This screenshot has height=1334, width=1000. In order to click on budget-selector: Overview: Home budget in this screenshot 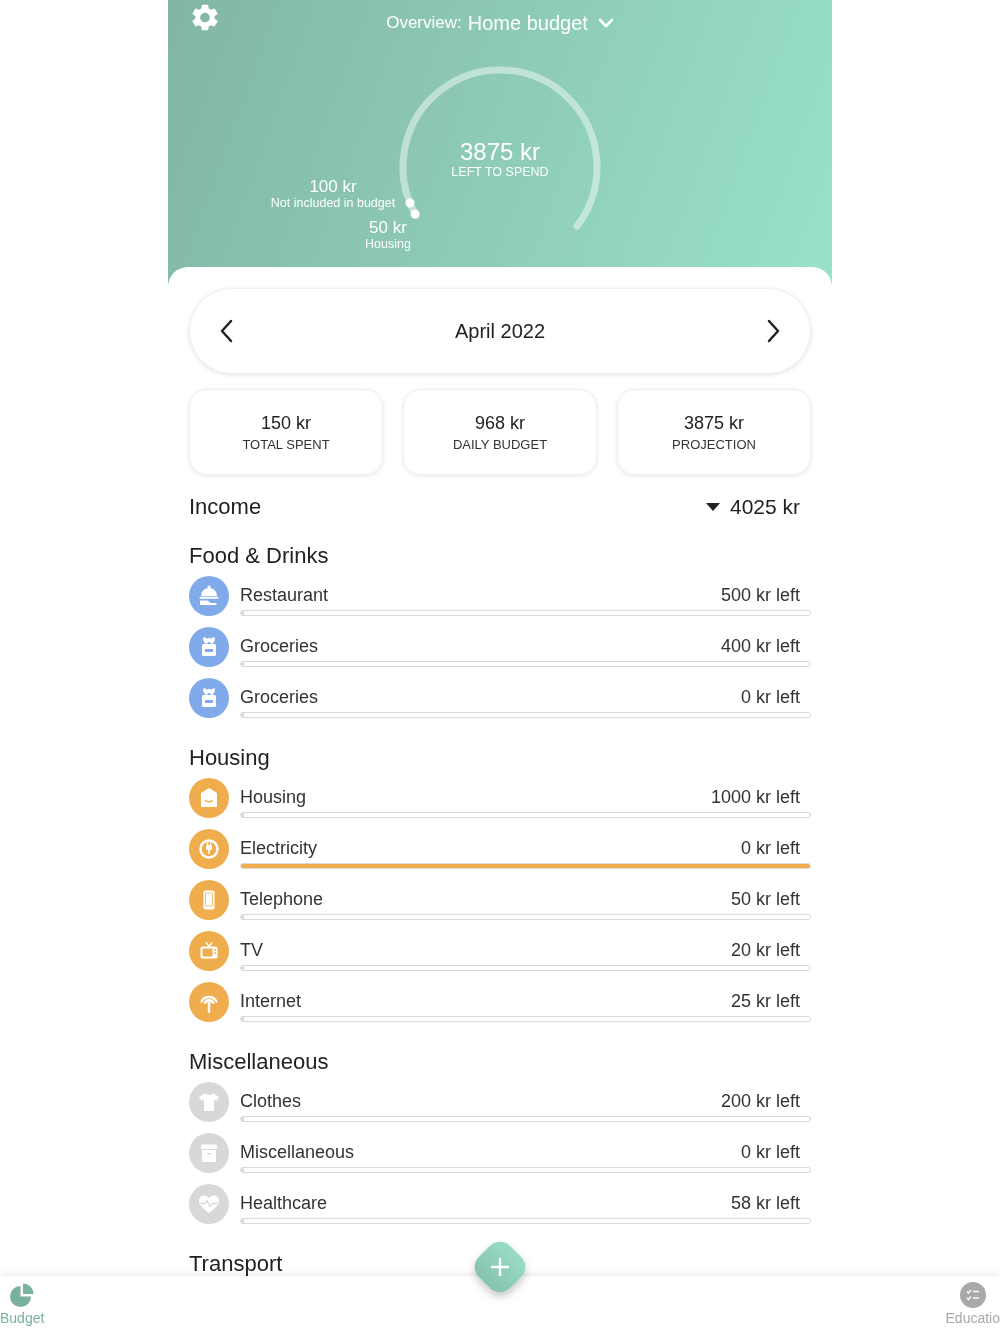, I will do `click(500, 23)`.